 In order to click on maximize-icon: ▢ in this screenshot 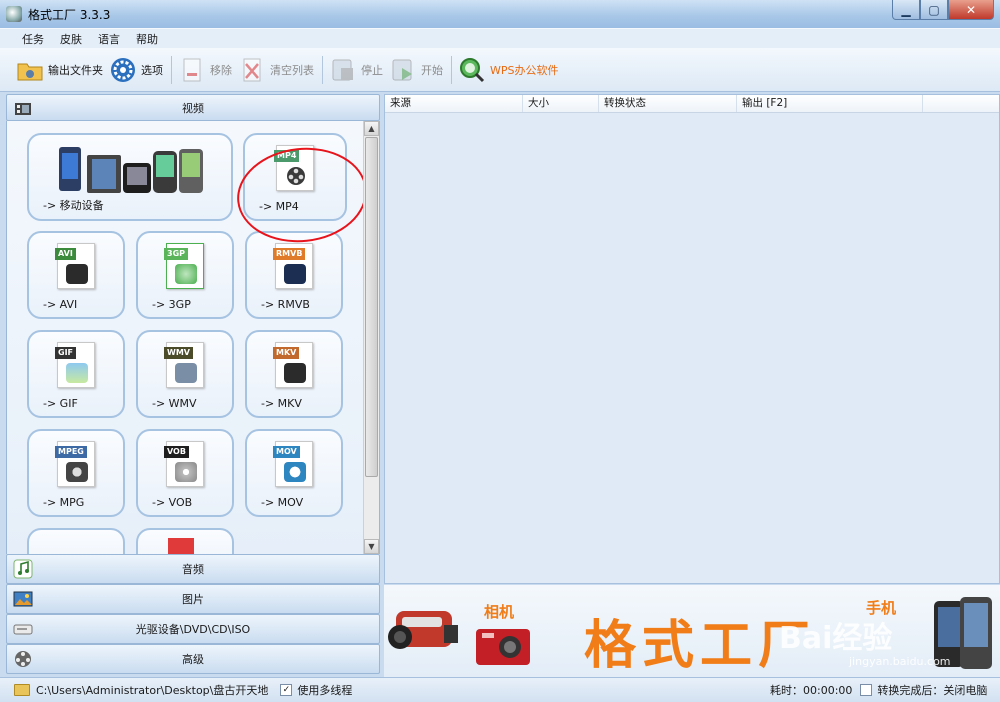, I will do `click(934, 9)`.